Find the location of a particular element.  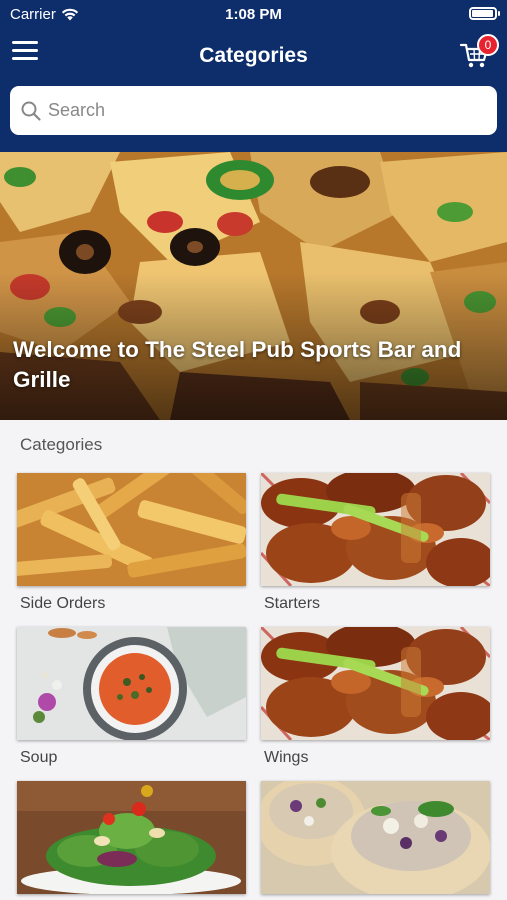

category-tile-wings: Wings is located at coordinates (375, 697).